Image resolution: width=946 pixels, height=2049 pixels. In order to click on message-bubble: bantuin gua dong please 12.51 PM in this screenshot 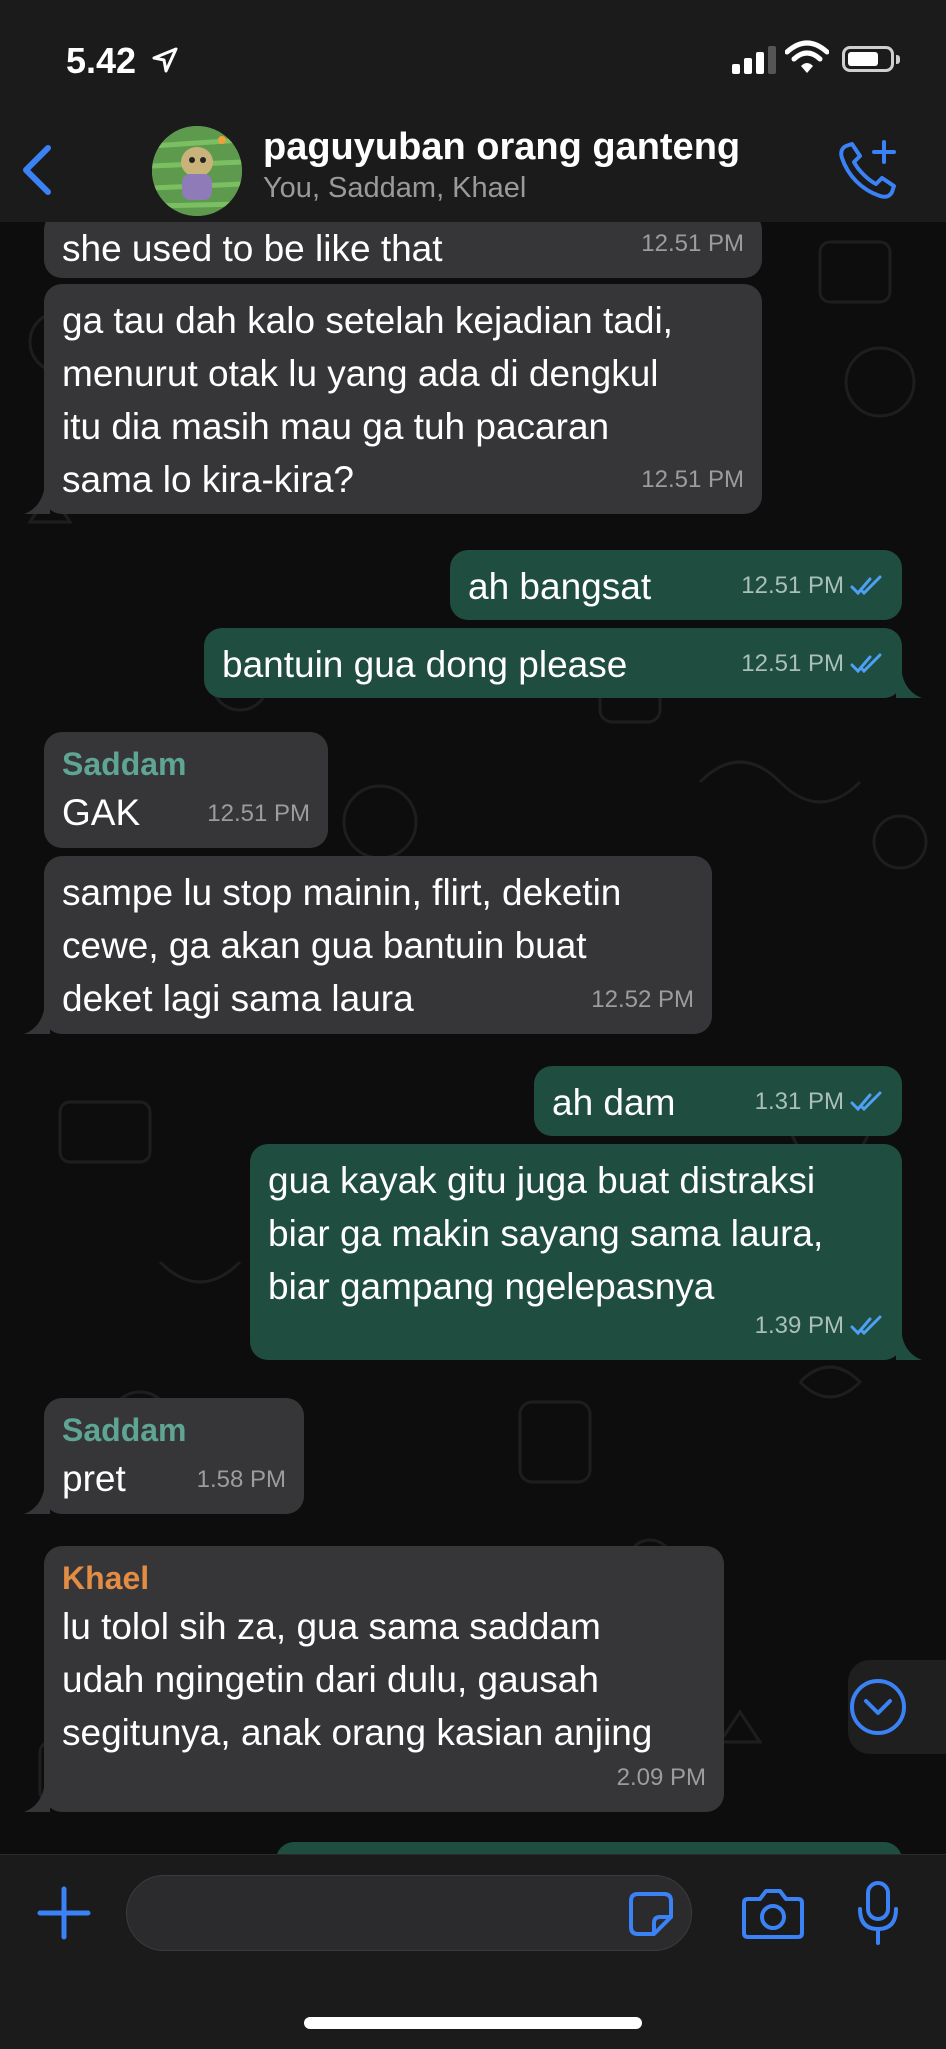, I will do `click(553, 663)`.